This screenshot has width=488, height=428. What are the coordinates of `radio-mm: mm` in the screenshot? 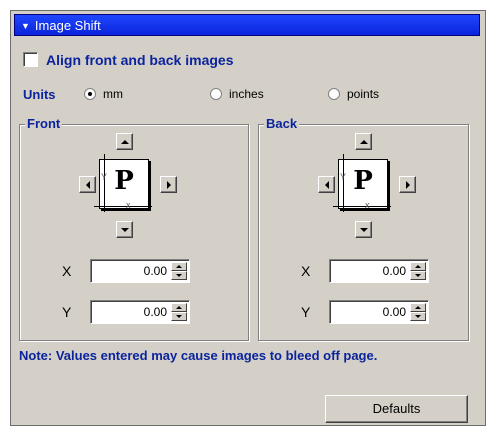 It's located at (103, 94).